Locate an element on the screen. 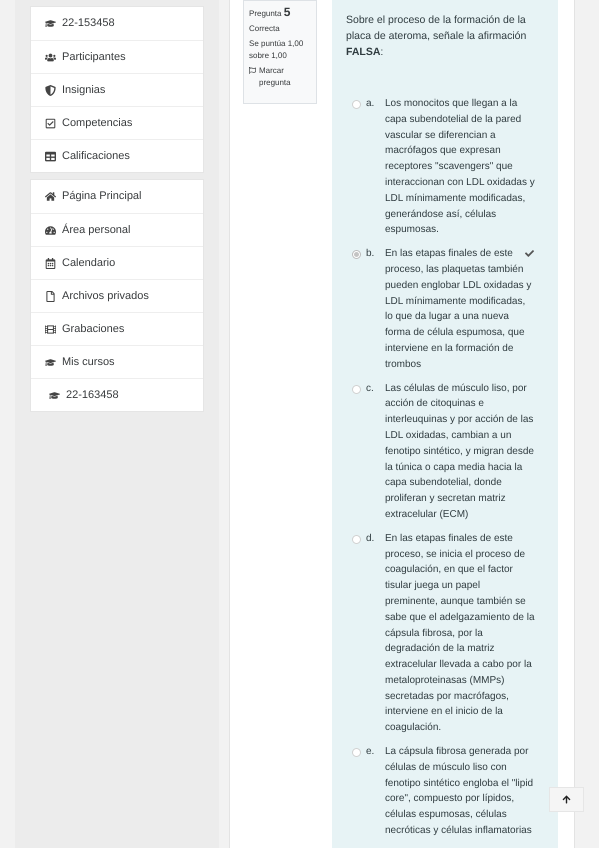 The height and width of the screenshot is (848, 599). option-letter: b. is located at coordinates (371, 254).